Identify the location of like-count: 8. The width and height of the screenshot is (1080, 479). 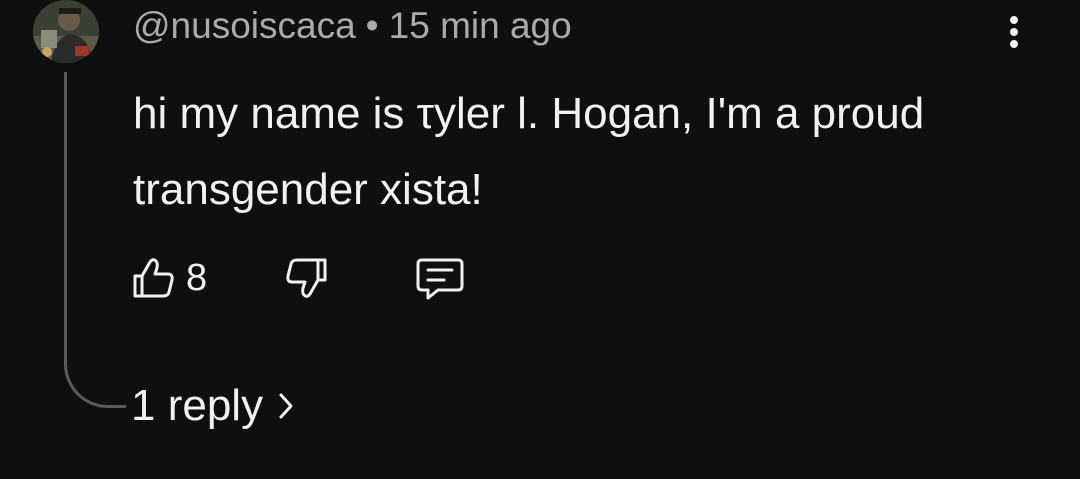
(197, 277).